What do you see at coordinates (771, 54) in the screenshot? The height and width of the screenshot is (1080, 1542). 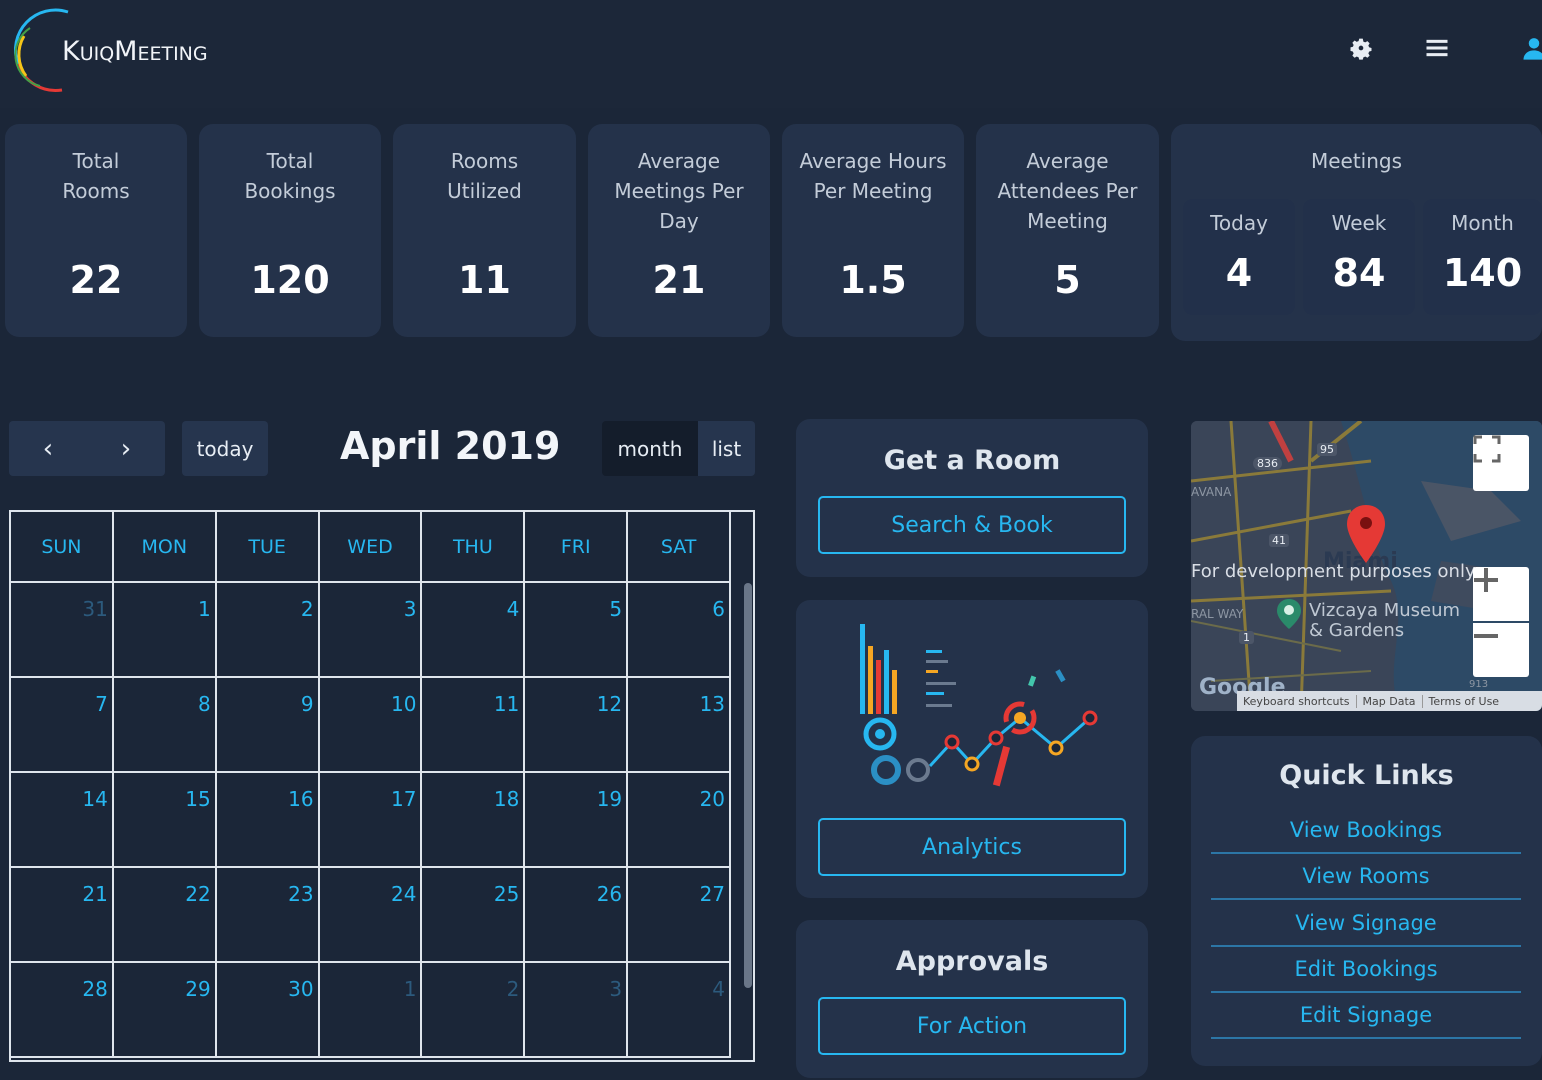 I see `app-header: KuiqMeeting` at bounding box center [771, 54].